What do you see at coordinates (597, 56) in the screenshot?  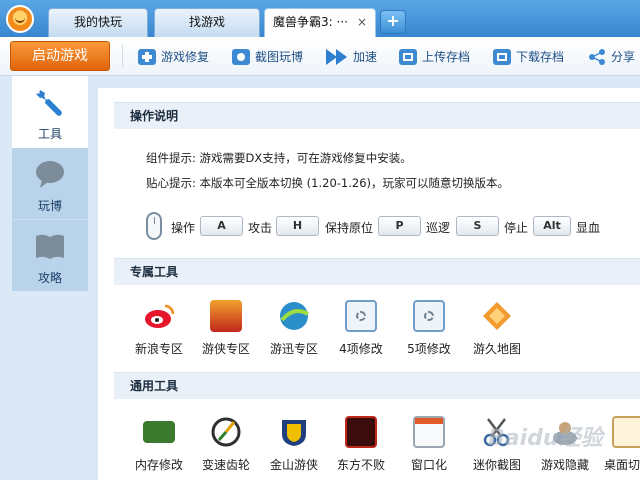 I see `share-icon` at bounding box center [597, 56].